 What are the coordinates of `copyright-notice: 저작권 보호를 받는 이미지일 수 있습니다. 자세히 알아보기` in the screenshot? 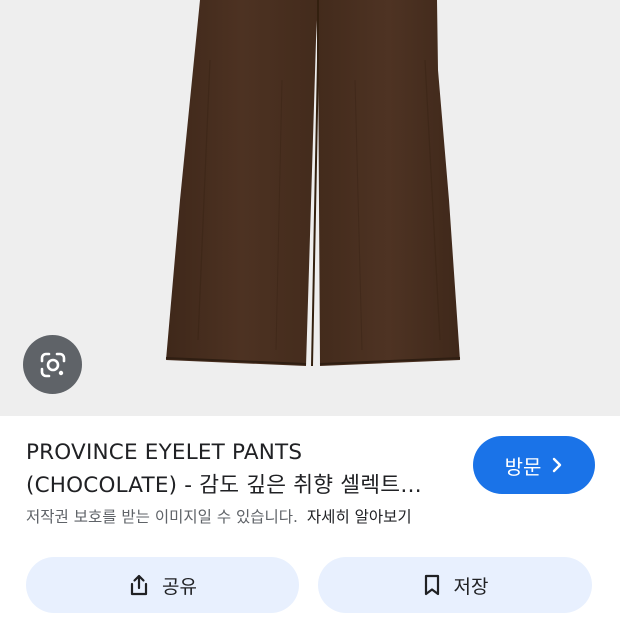 It's located at (219, 516).